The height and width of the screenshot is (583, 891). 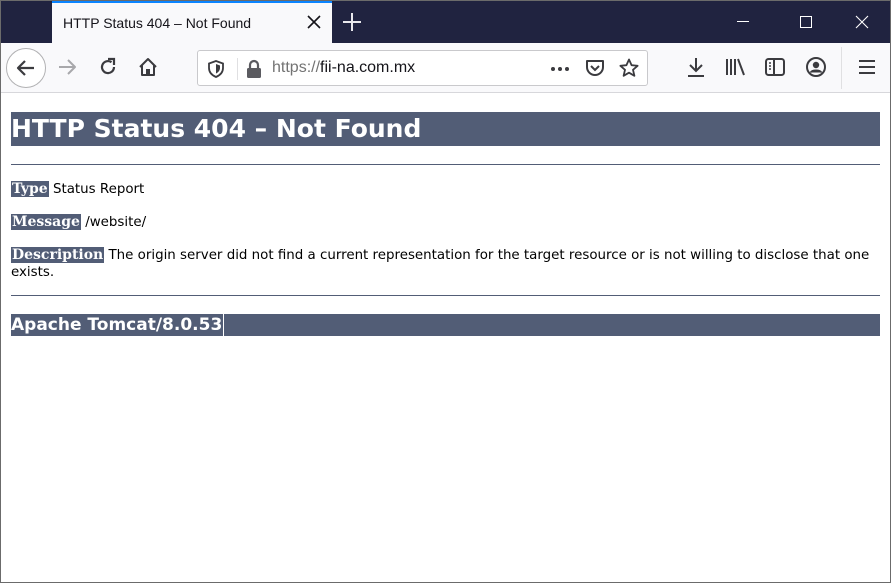 I want to click on forward-button, so click(x=67, y=67).